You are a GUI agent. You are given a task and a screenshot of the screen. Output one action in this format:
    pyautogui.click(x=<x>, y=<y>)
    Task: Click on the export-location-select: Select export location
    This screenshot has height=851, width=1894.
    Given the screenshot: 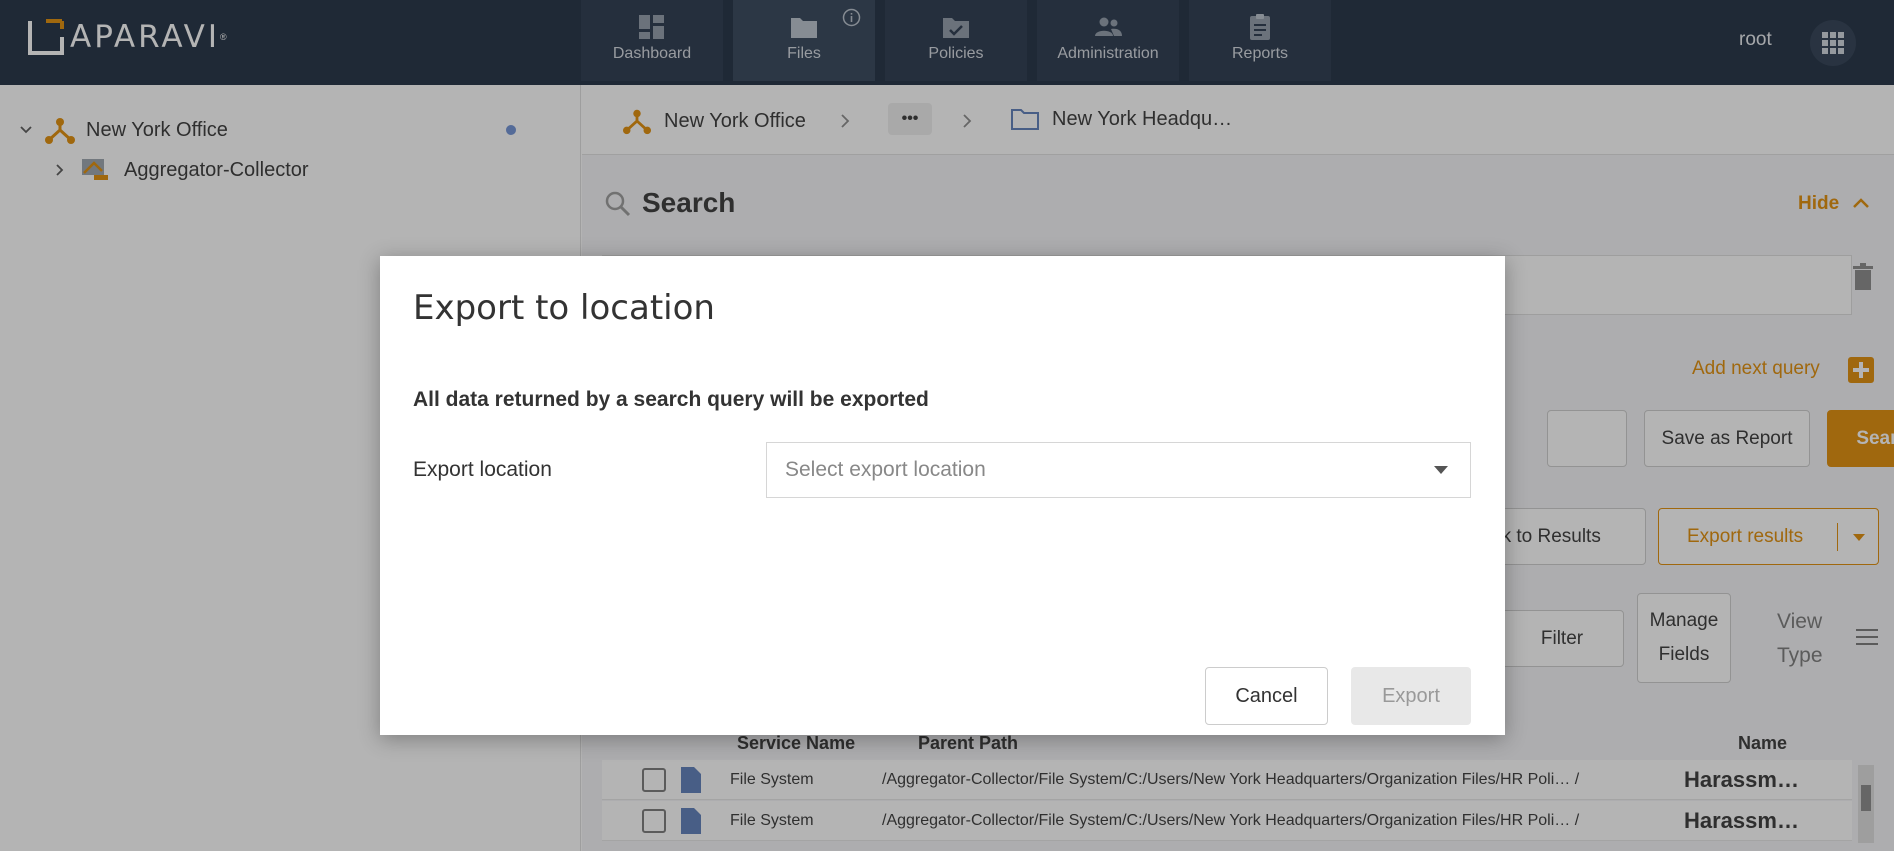 What is the action you would take?
    pyautogui.click(x=1118, y=470)
    